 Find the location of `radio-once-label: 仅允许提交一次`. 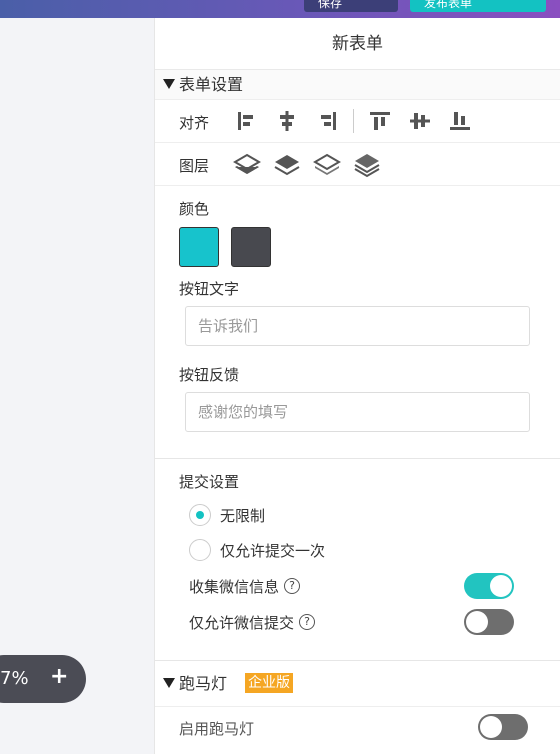

radio-once-label: 仅允许提交一次 is located at coordinates (273, 550).